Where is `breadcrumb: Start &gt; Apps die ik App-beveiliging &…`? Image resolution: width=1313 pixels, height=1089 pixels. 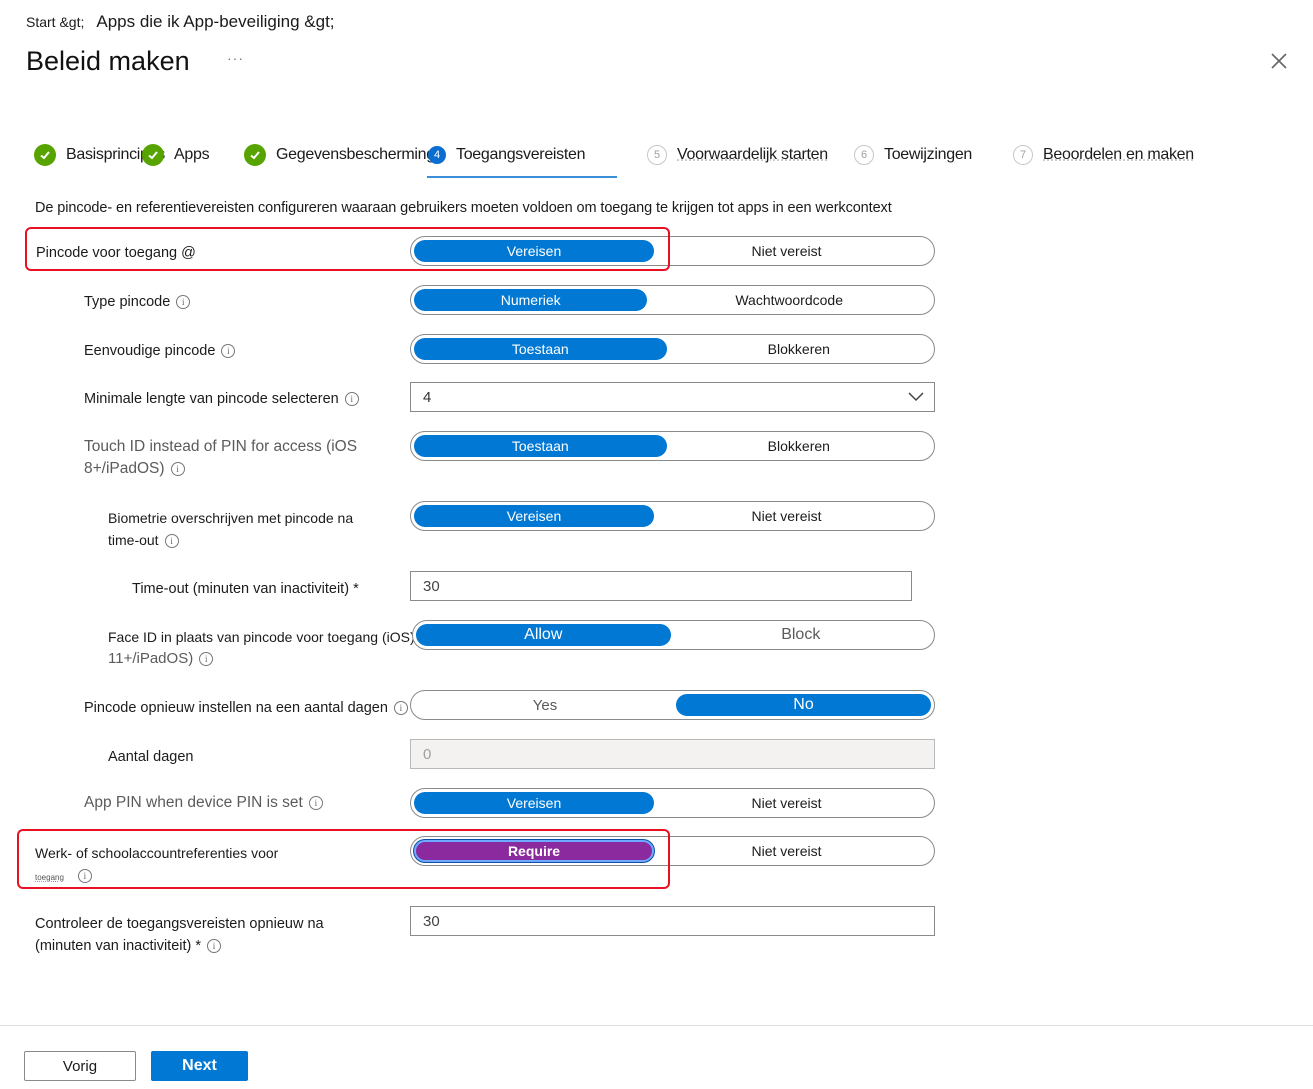
breadcrumb: Start &gt; Apps die ik App-beveiliging &… is located at coordinates (180, 22).